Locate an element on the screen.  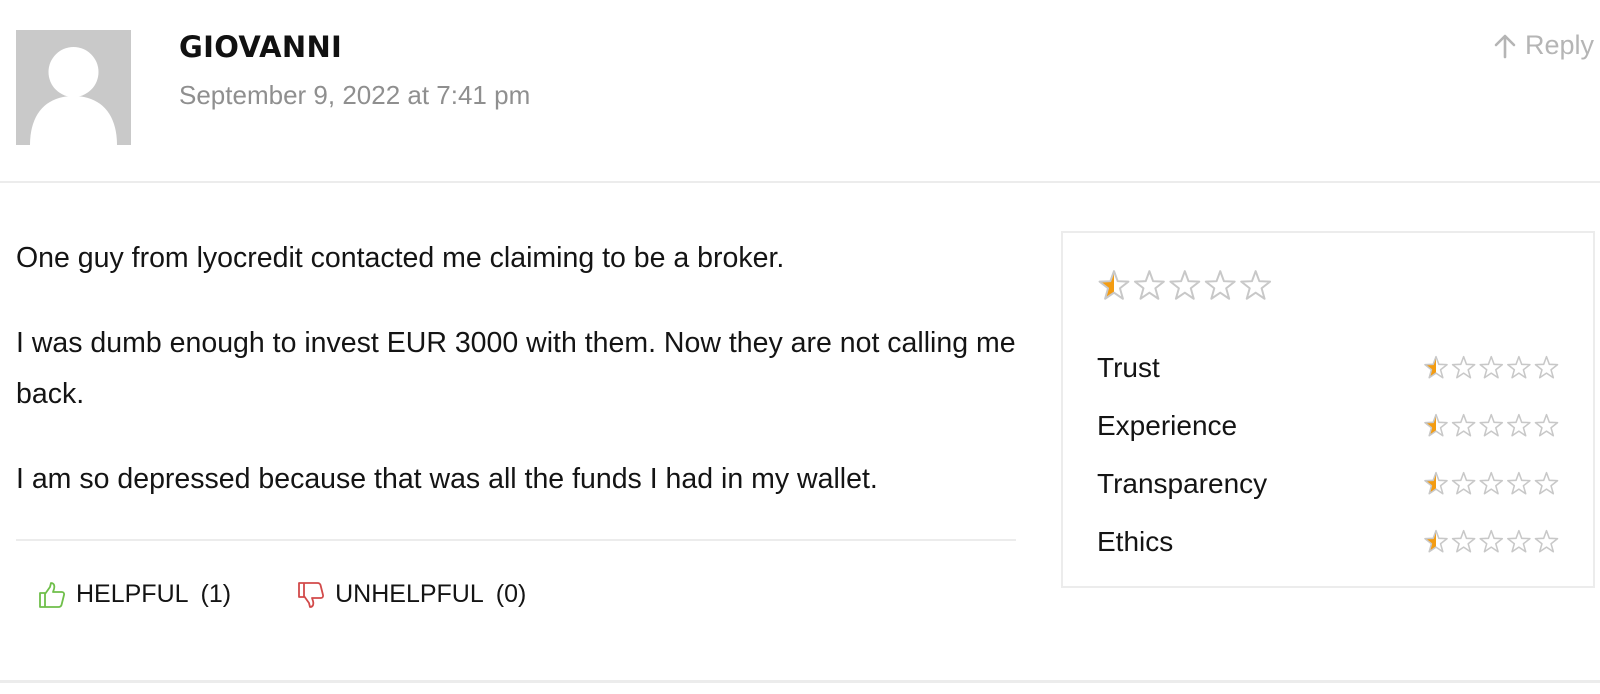
arrow-up-icon is located at coordinates (1505, 46).